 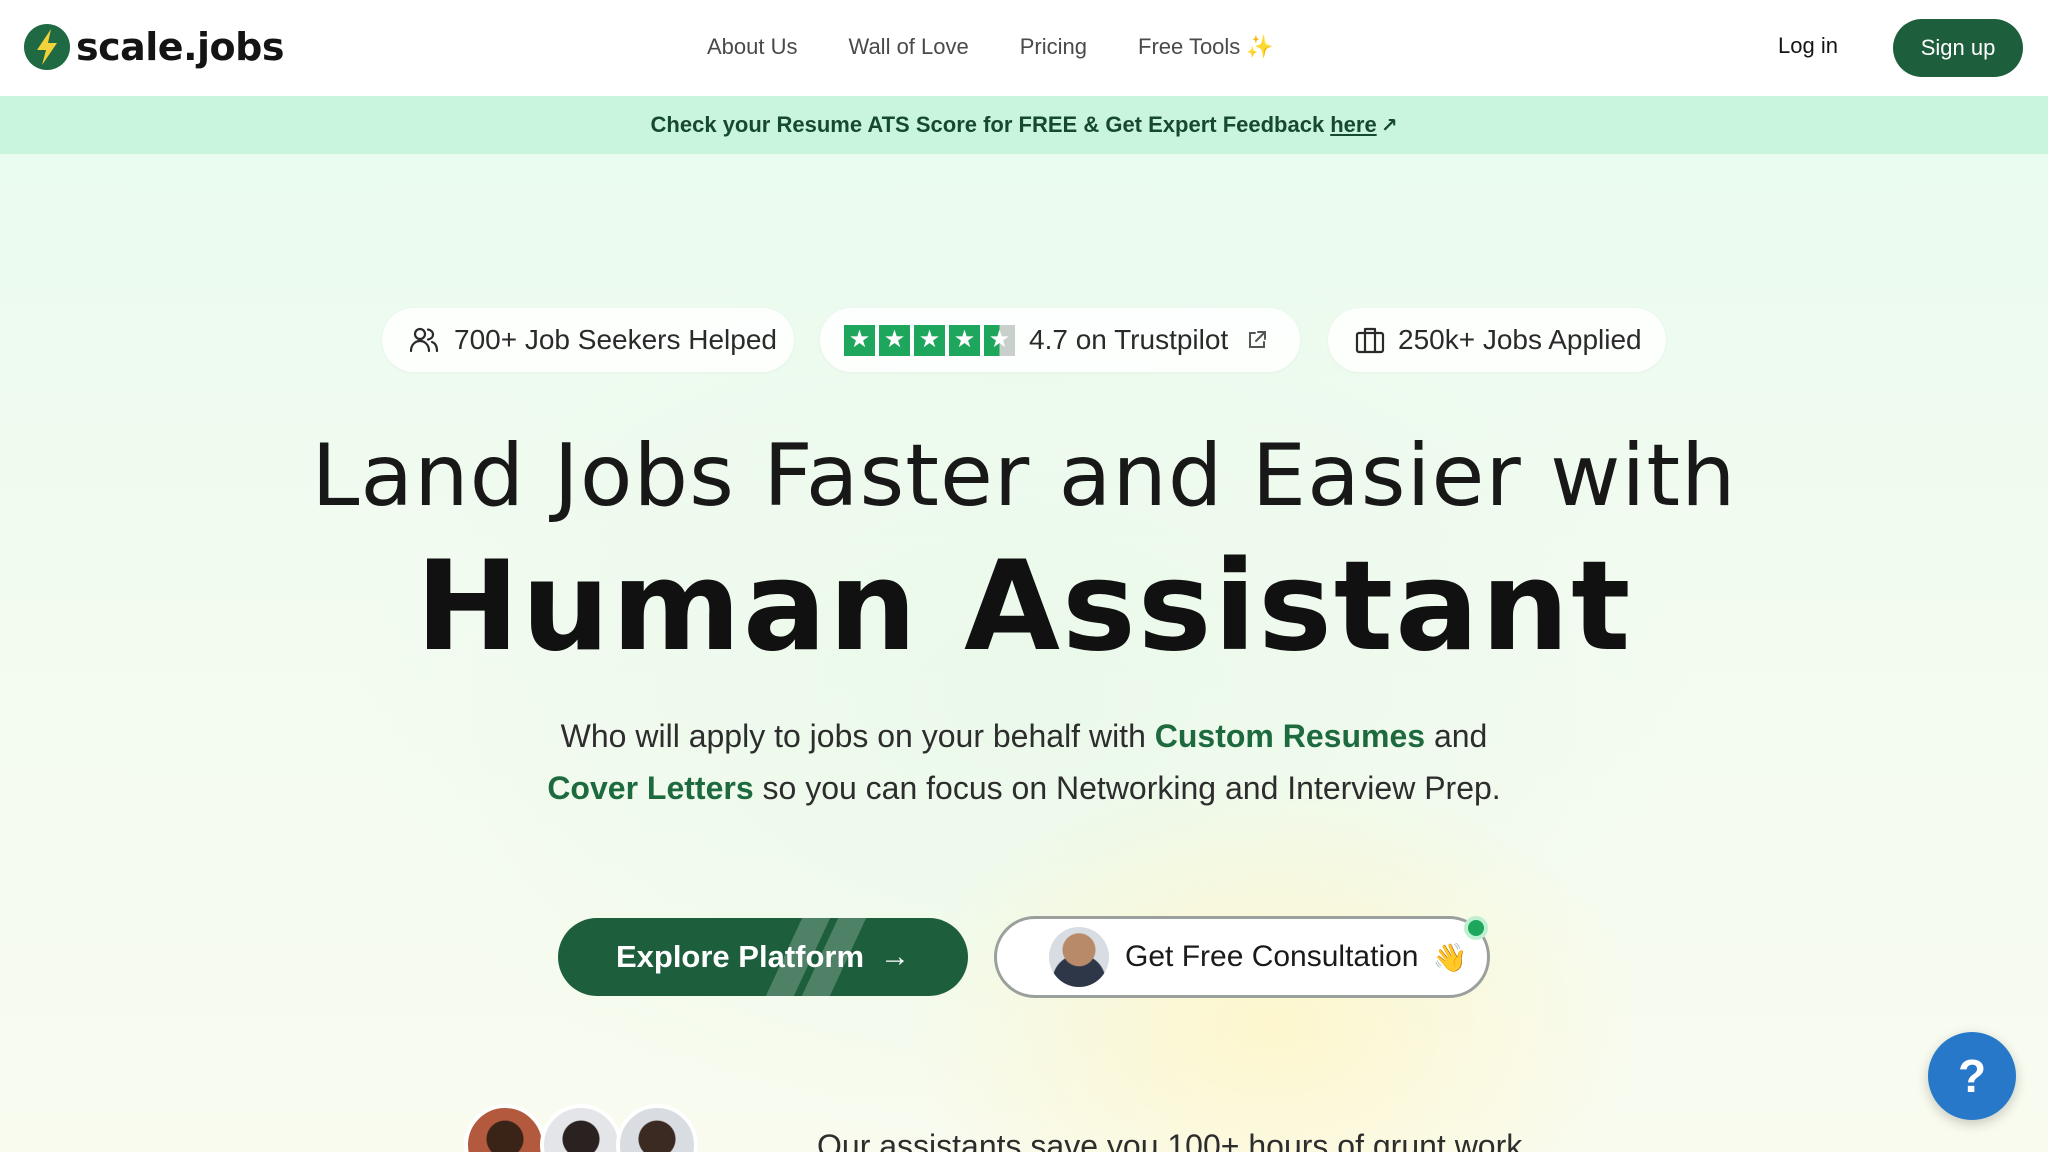 I want to click on stat-pill-seekers: 700+ Job Seekers Helped, so click(x=588, y=340).